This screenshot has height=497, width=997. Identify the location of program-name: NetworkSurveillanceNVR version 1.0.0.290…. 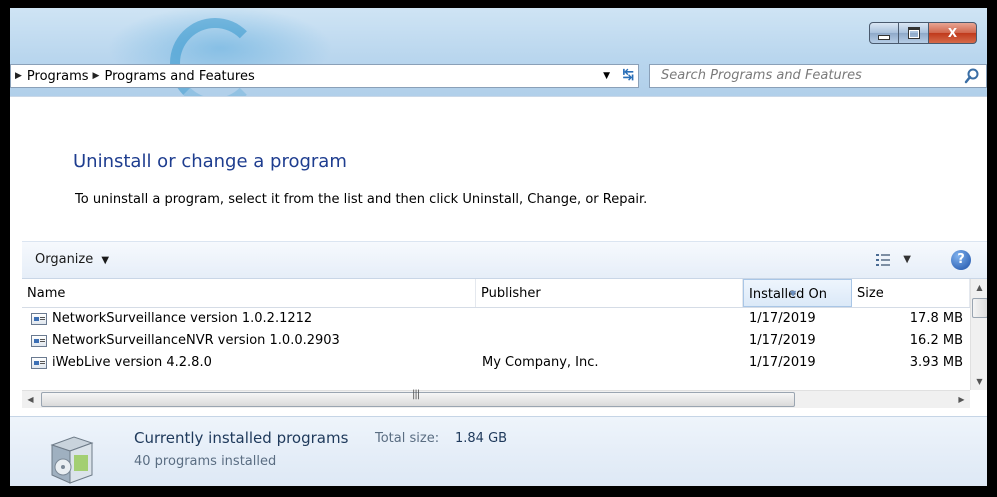
(196, 340).